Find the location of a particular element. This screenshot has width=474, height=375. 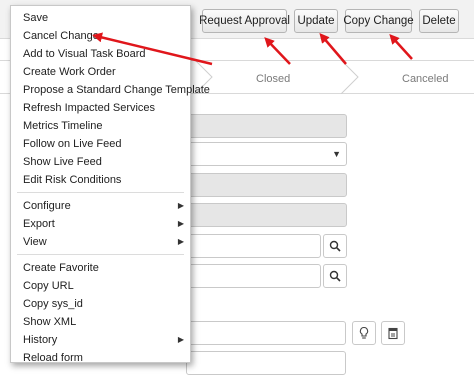

suggestion-button is located at coordinates (364, 333).